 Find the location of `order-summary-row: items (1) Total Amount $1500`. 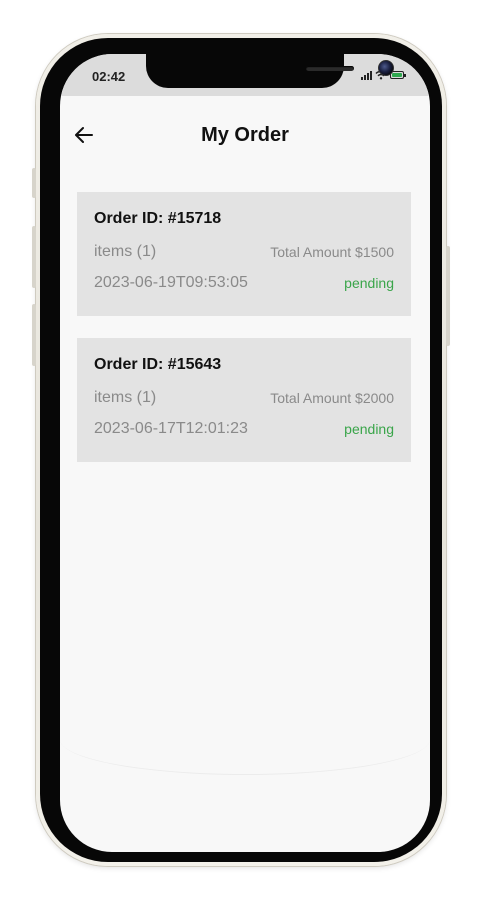

order-summary-row: items (1) Total Amount $1500 is located at coordinates (244, 252).